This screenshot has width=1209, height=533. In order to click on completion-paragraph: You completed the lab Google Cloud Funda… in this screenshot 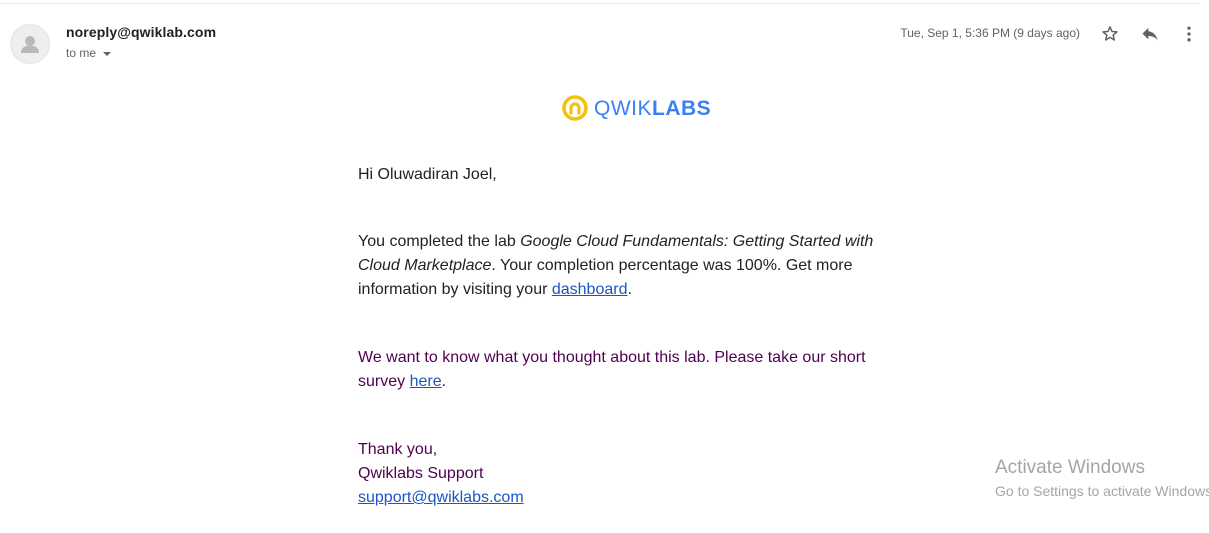, I will do `click(628, 266)`.